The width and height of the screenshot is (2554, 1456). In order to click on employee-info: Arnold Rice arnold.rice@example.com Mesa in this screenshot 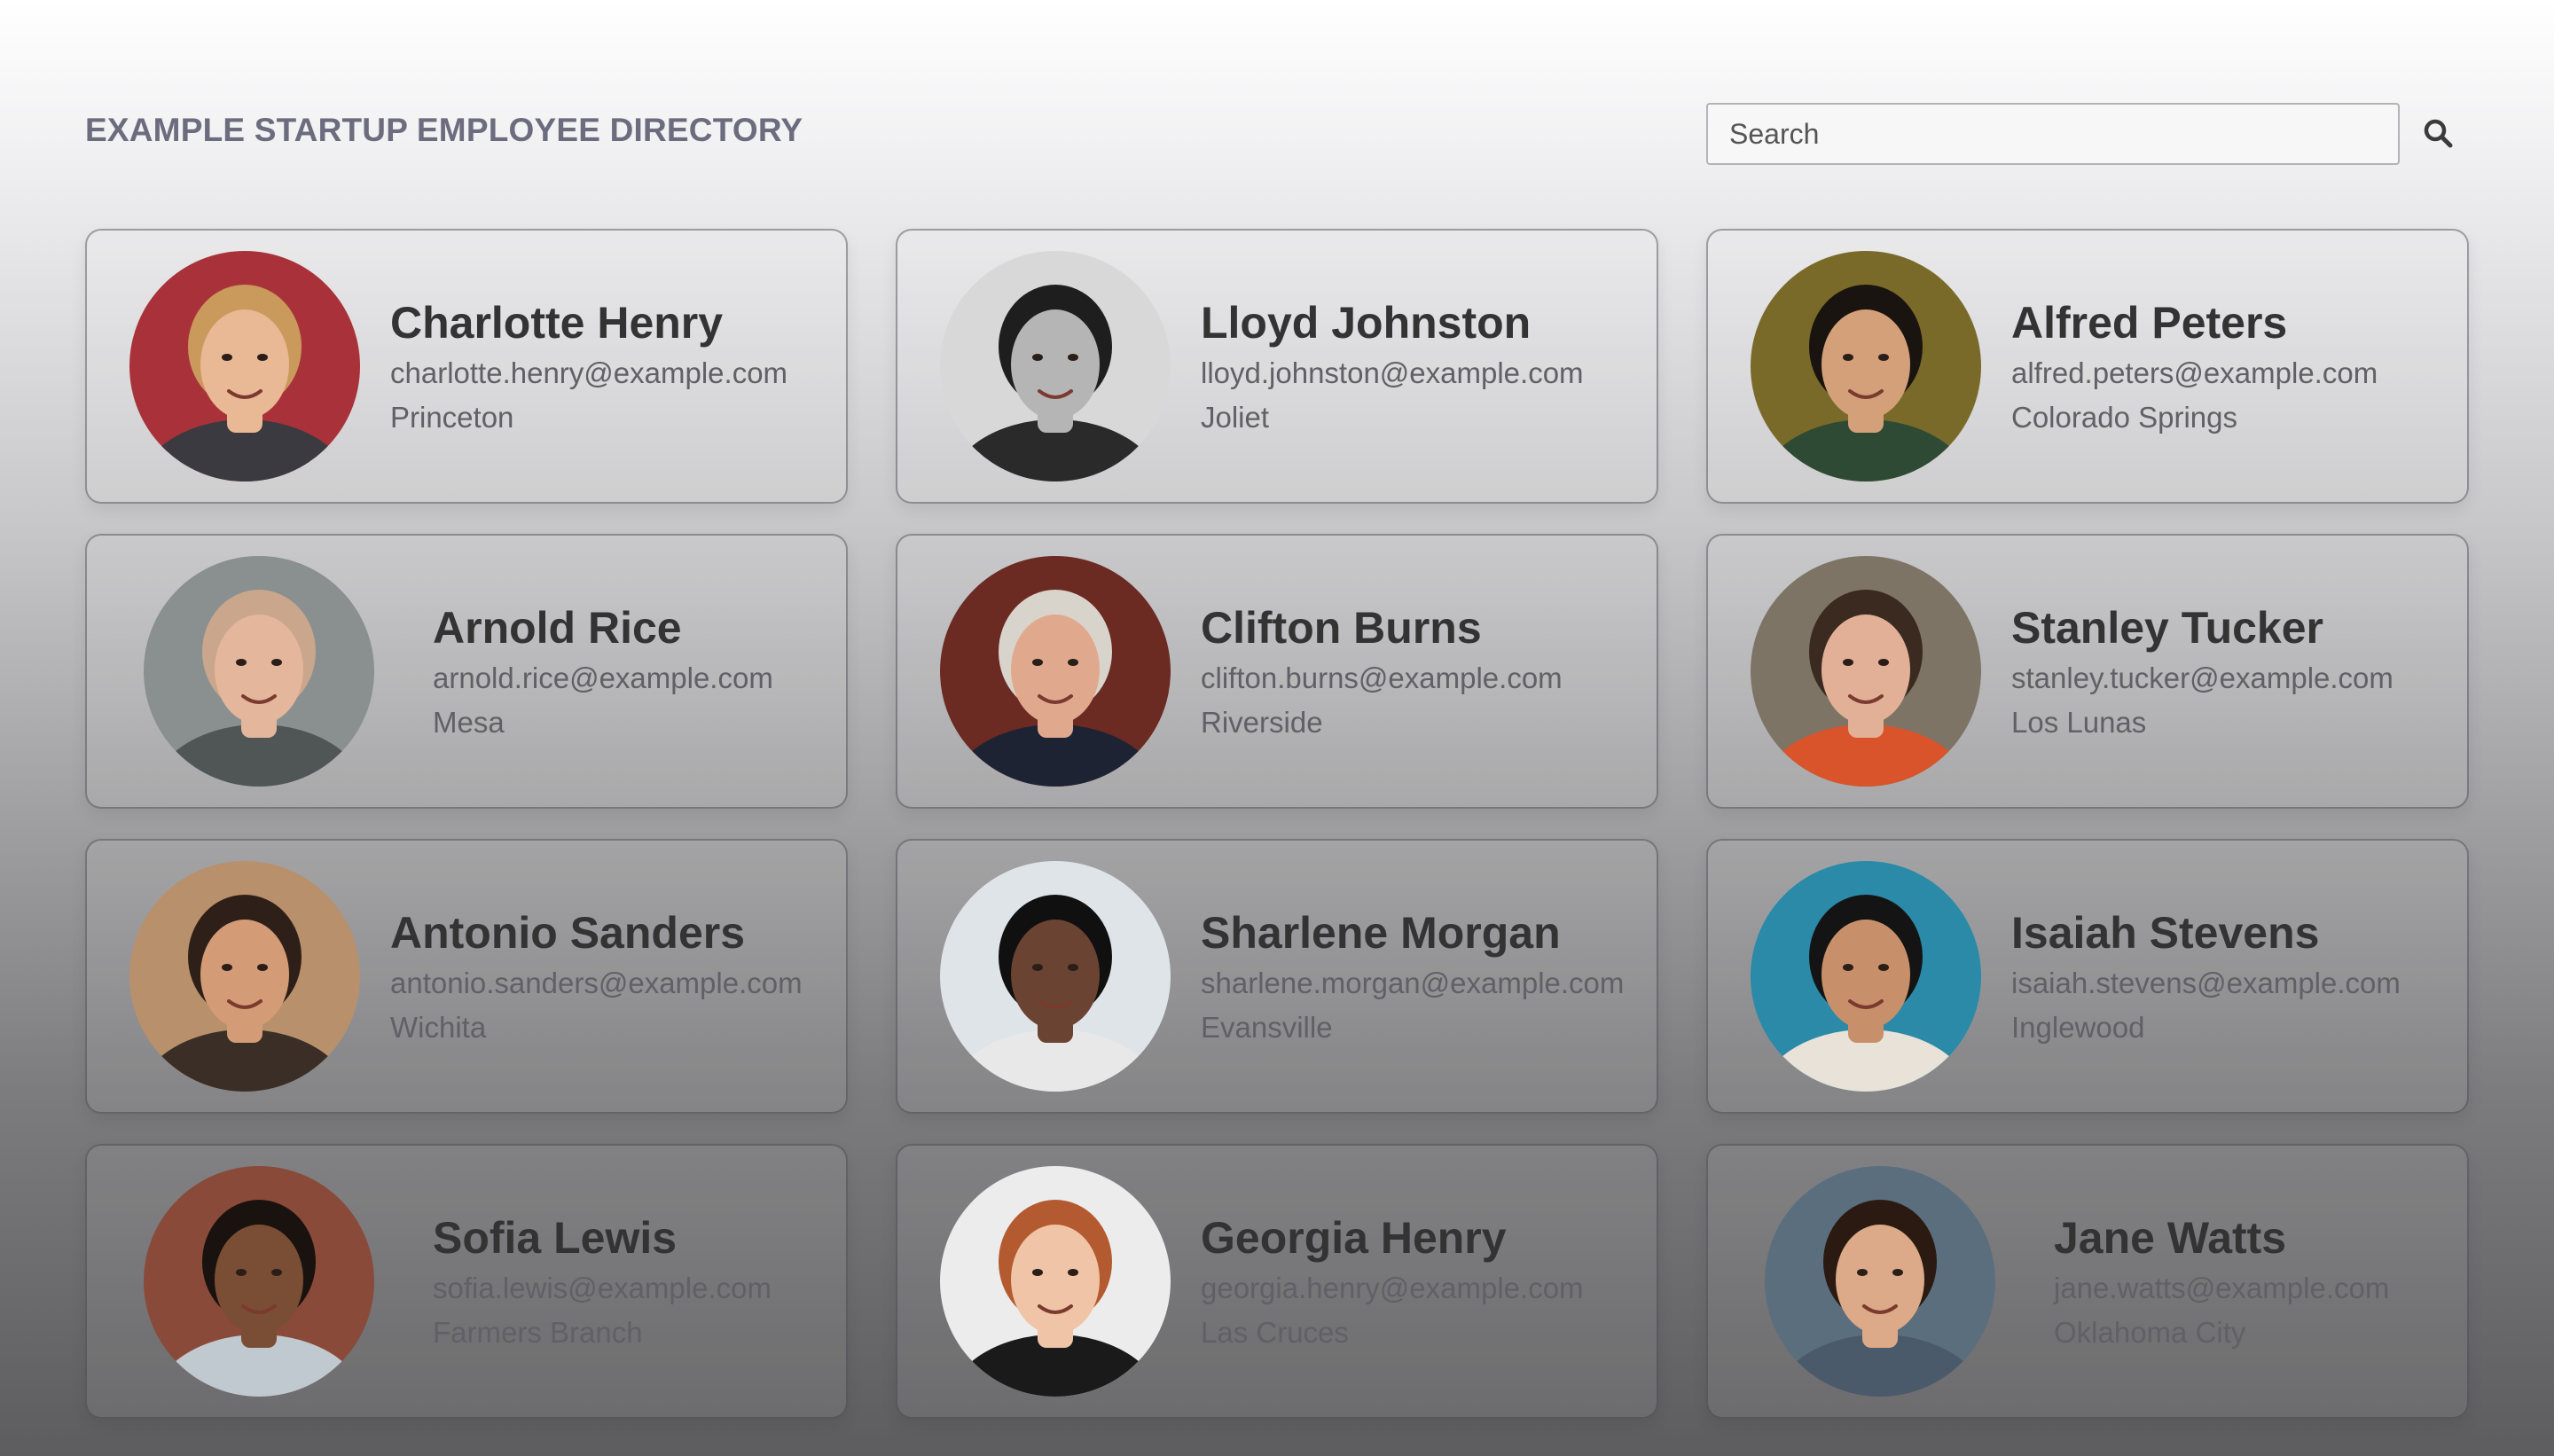, I will do `click(603, 671)`.